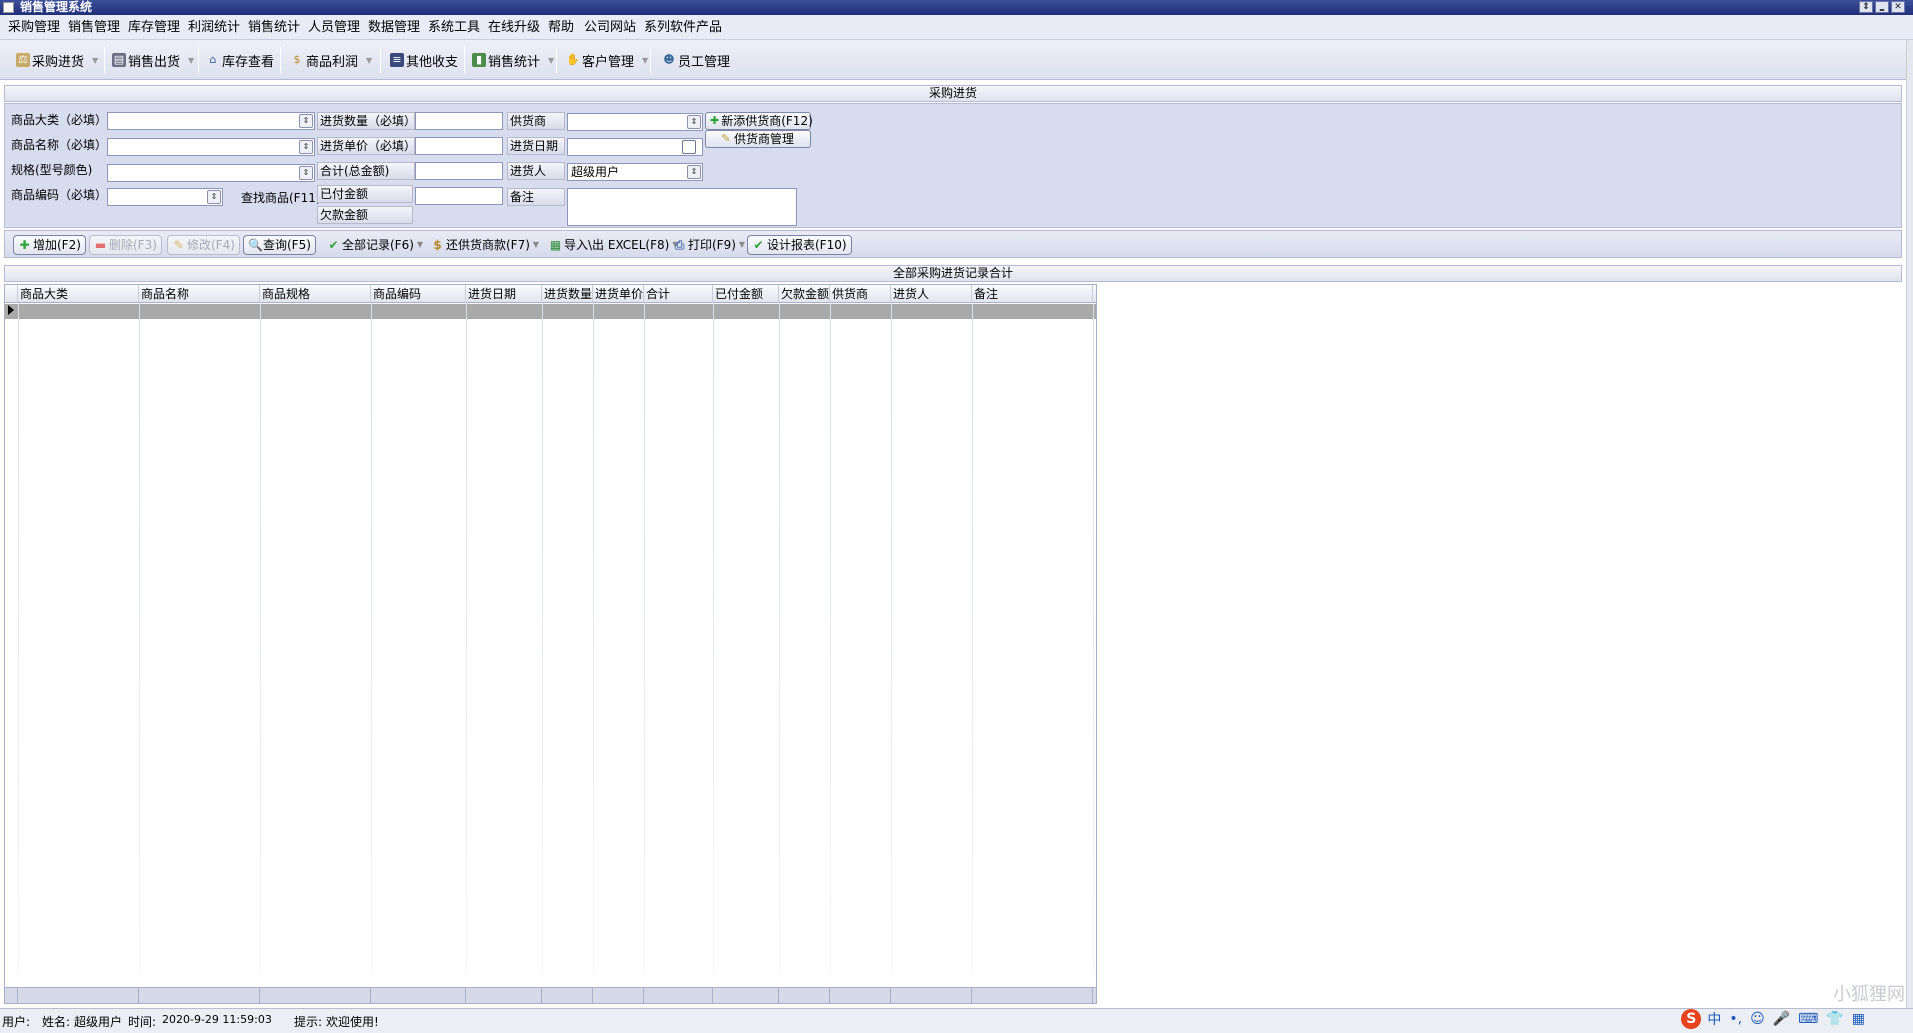  I want to click on toolbar-customers: ✋ 客户管理 ▼, so click(607, 60).